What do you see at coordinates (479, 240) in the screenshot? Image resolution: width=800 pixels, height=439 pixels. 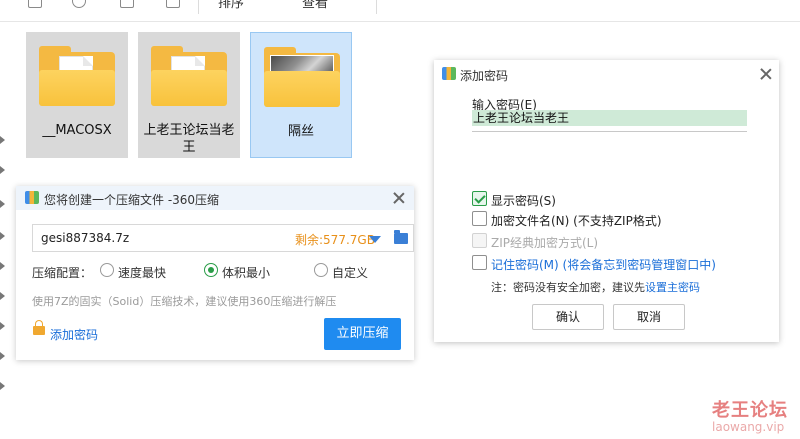 I see `zip-classic-checkbox` at bounding box center [479, 240].